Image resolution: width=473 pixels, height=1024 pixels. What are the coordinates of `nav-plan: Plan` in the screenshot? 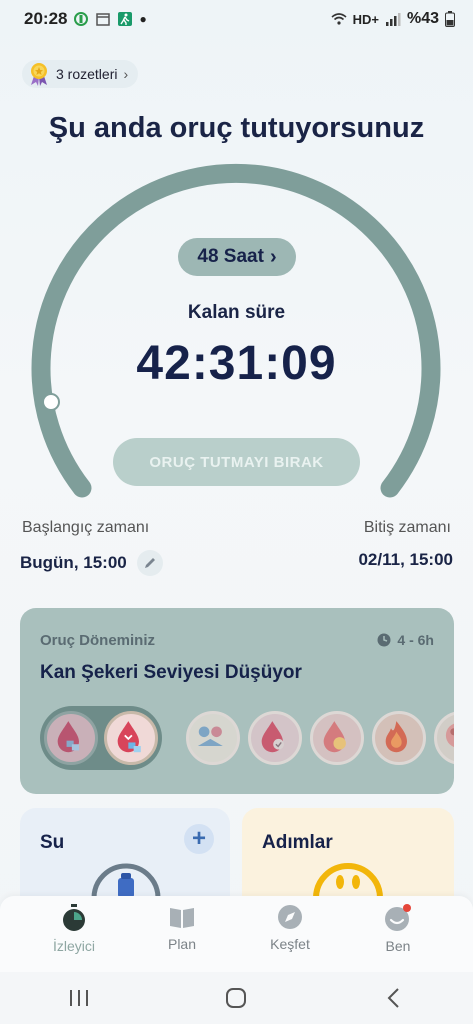 It's located at (182, 928).